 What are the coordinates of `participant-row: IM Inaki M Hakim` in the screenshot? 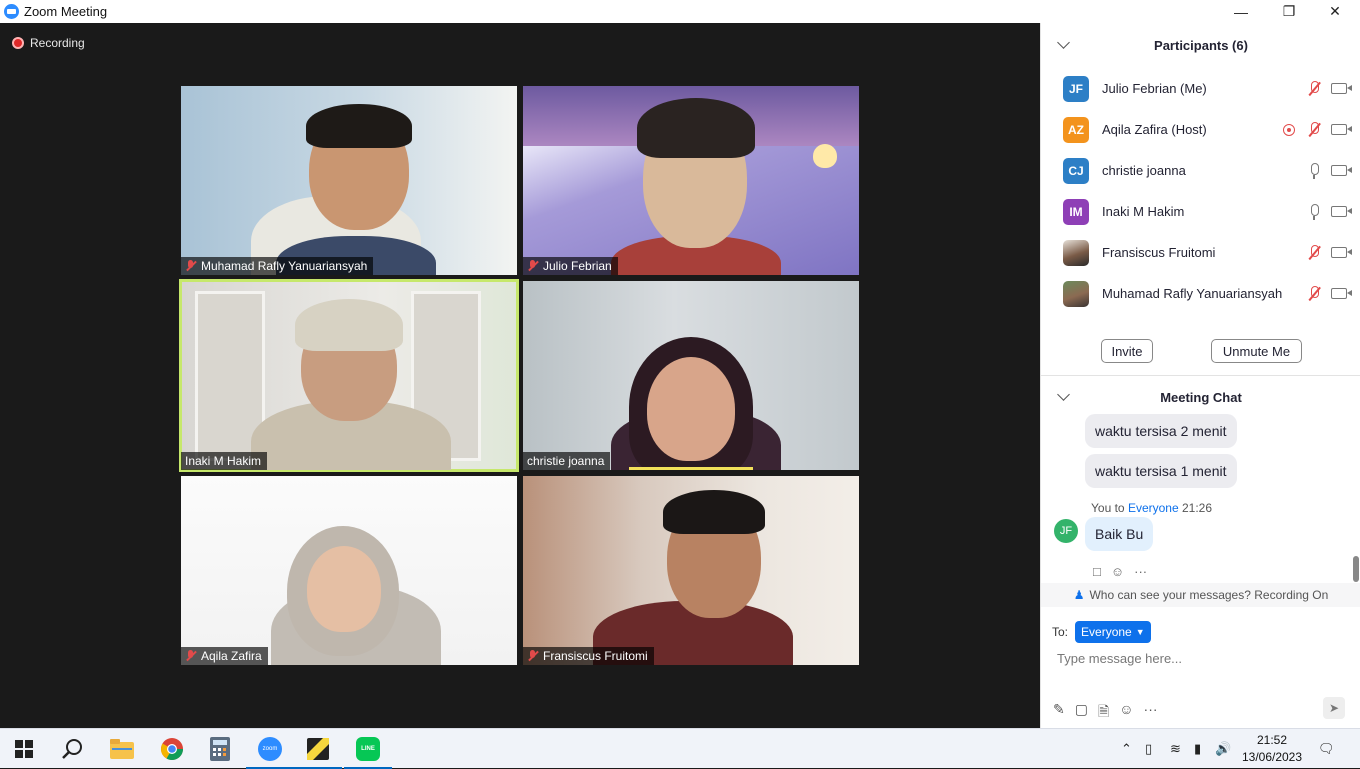 It's located at (1200, 211).